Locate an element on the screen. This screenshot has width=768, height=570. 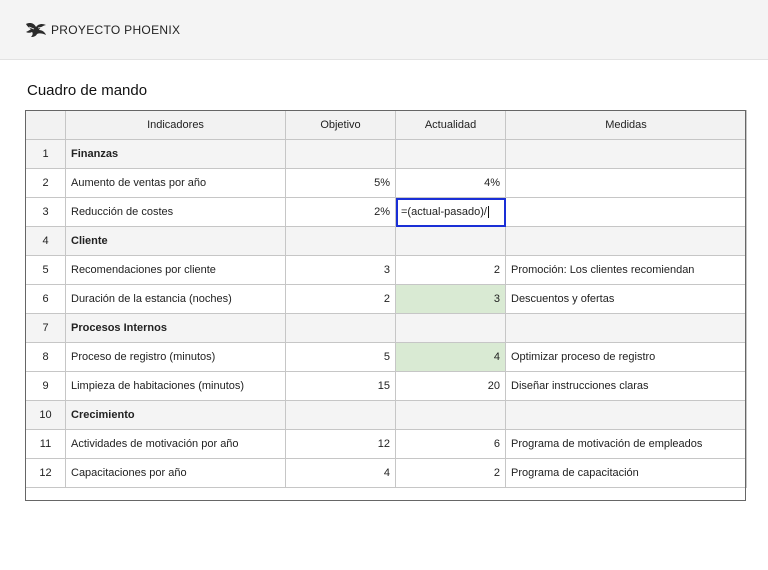
row-number: 6 is located at coordinates (45, 299).